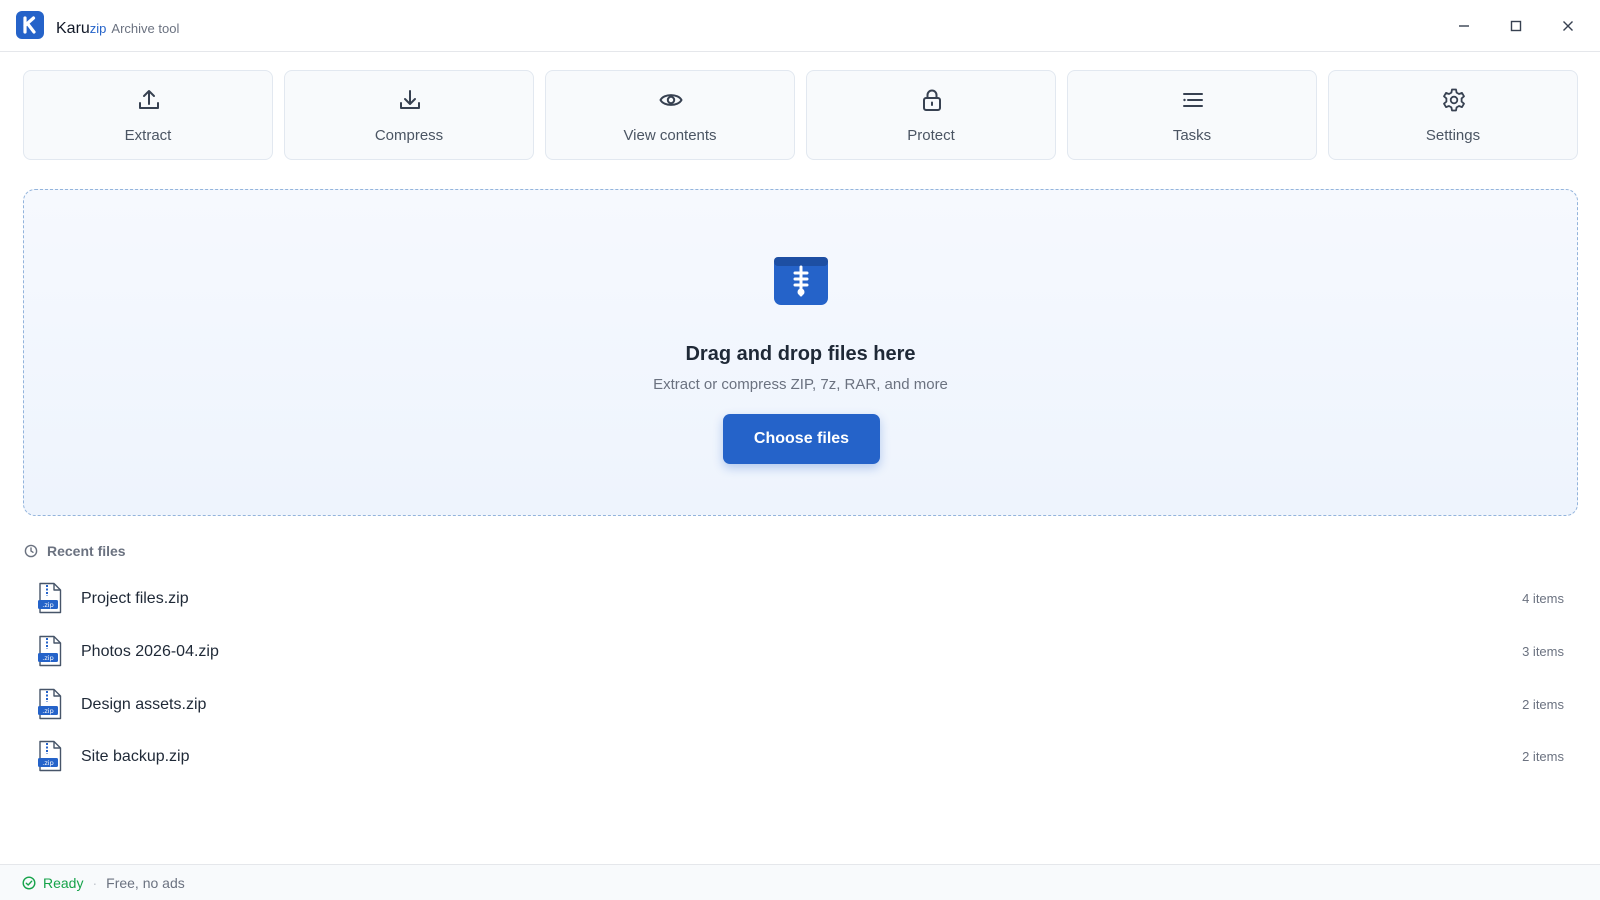  I want to click on recent-file-row: .zip Project files.zip 4 items, so click(800, 598).